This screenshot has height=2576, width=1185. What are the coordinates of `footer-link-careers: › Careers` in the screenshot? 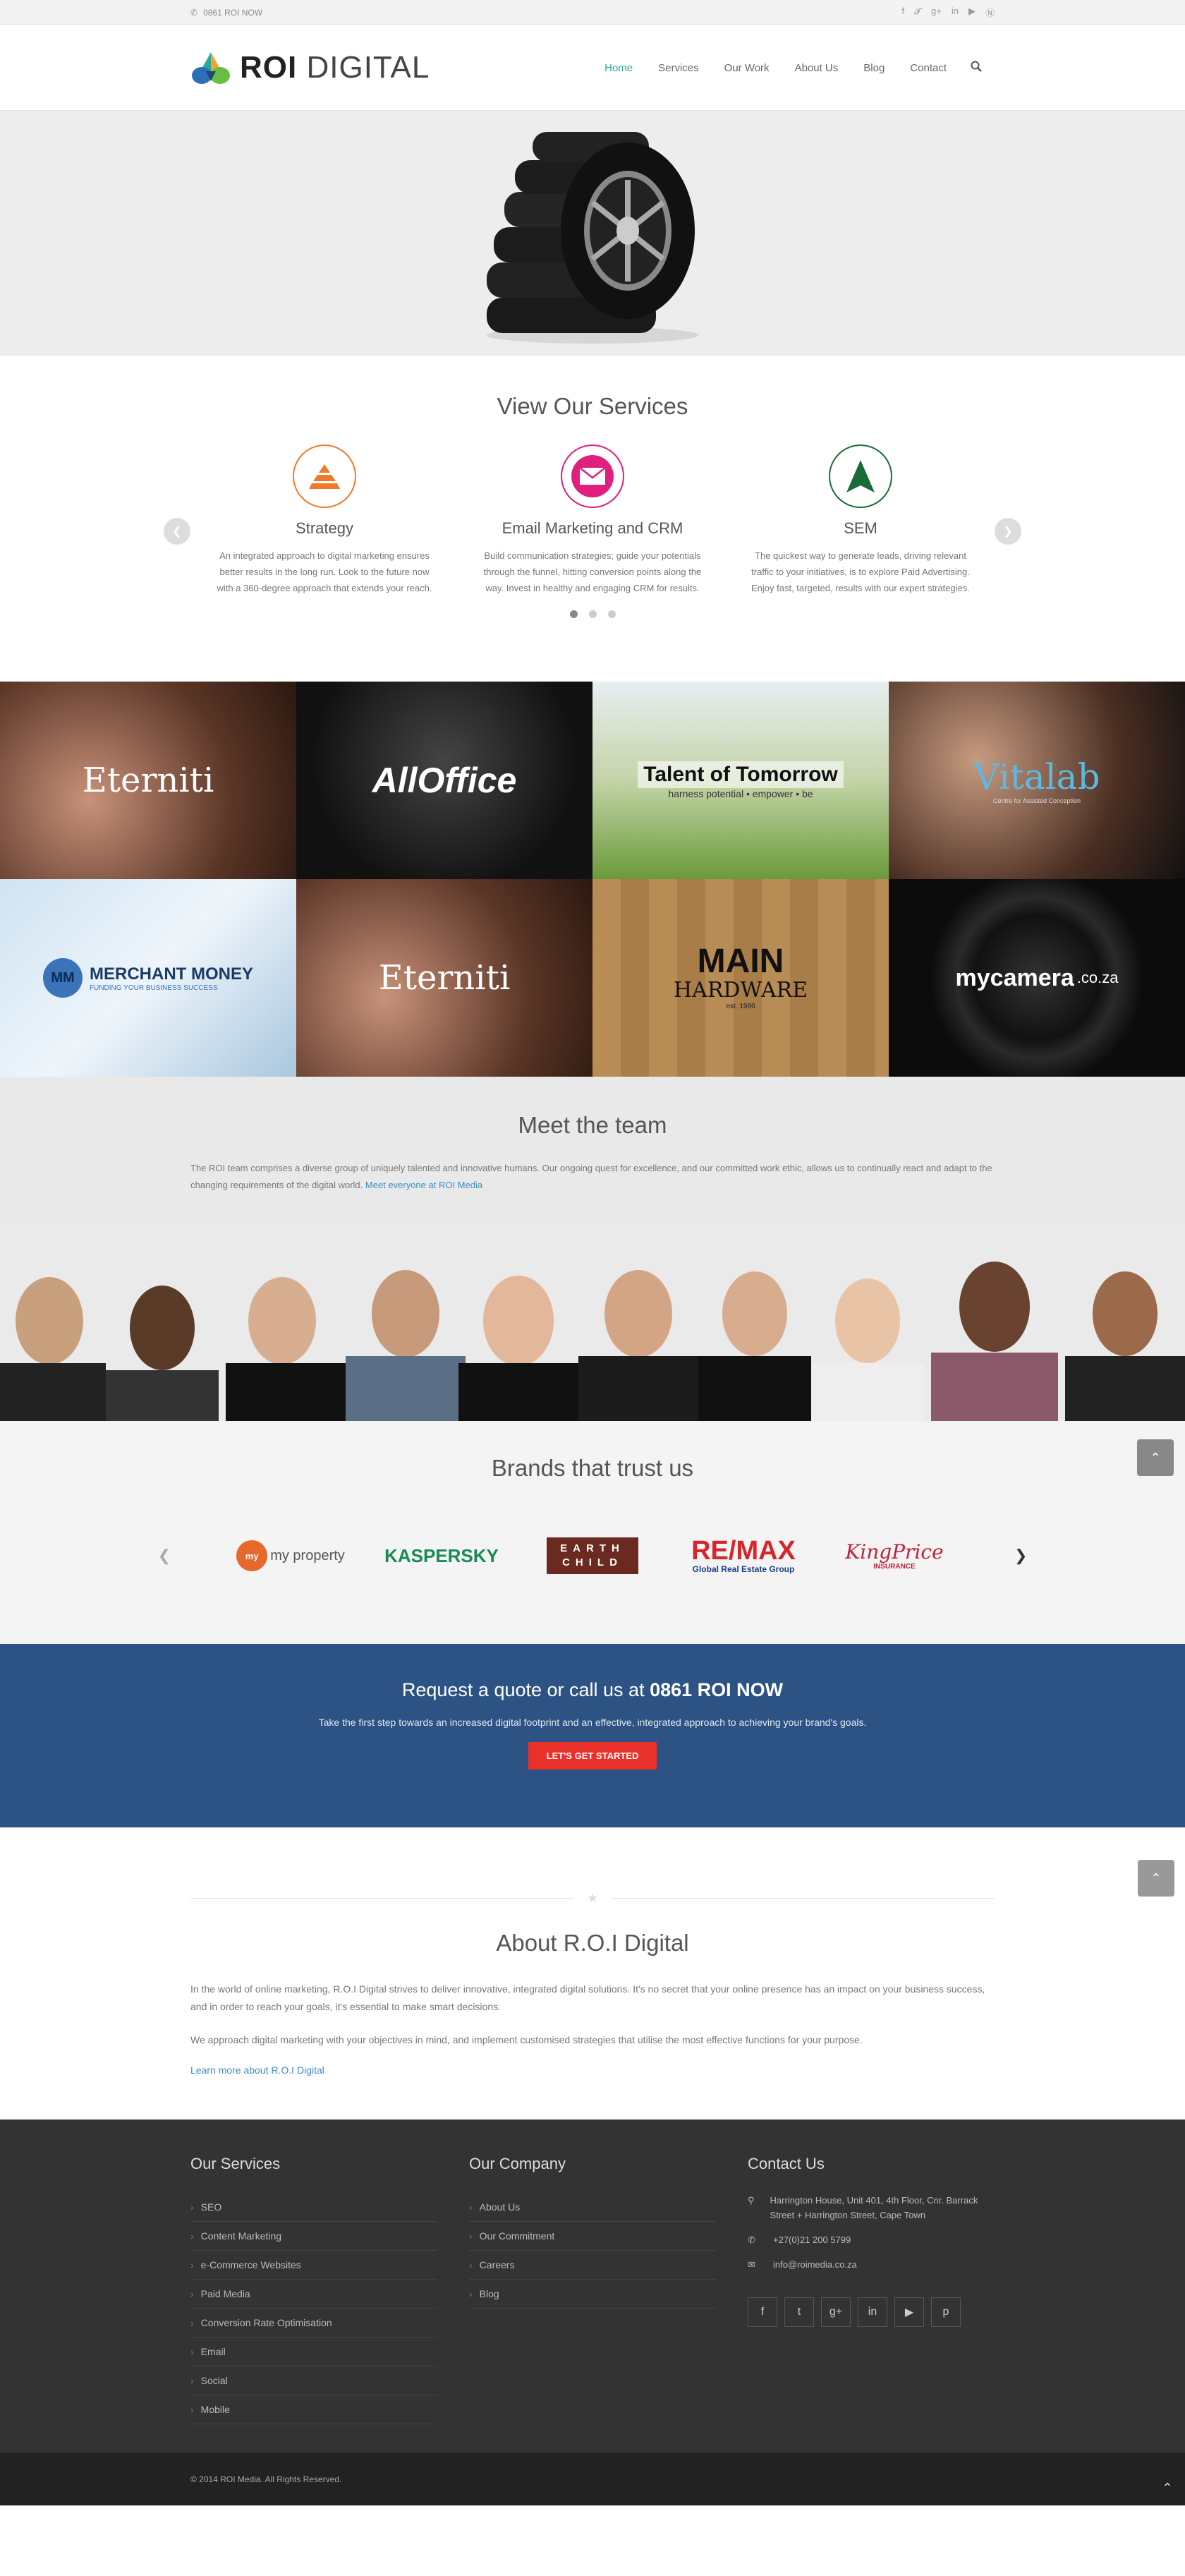 It's located at (592, 2266).